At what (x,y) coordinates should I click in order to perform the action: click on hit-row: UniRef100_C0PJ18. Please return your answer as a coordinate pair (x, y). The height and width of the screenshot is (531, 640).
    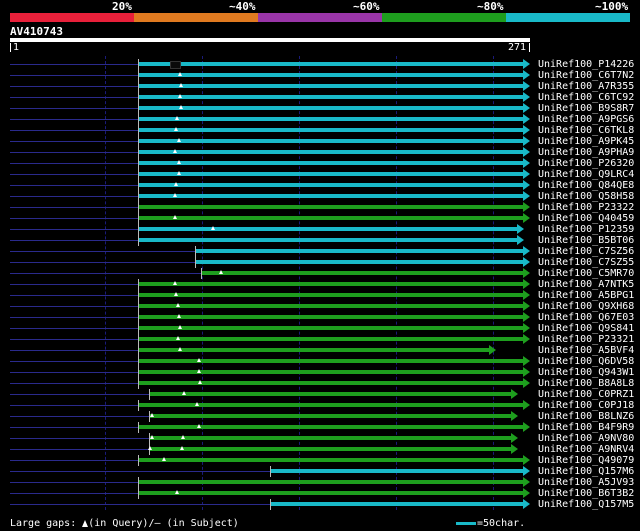
    Looking at the image, I should click on (320, 405).